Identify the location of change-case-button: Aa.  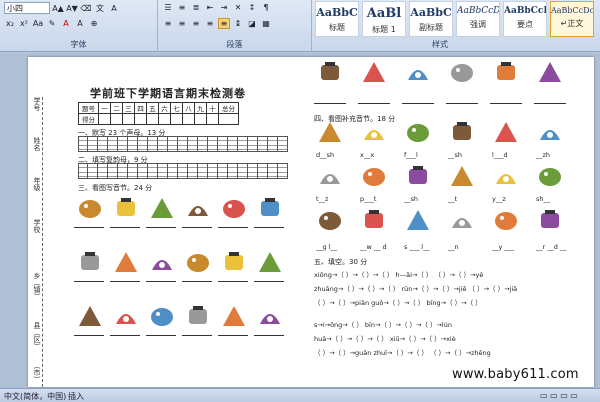
(38, 23).